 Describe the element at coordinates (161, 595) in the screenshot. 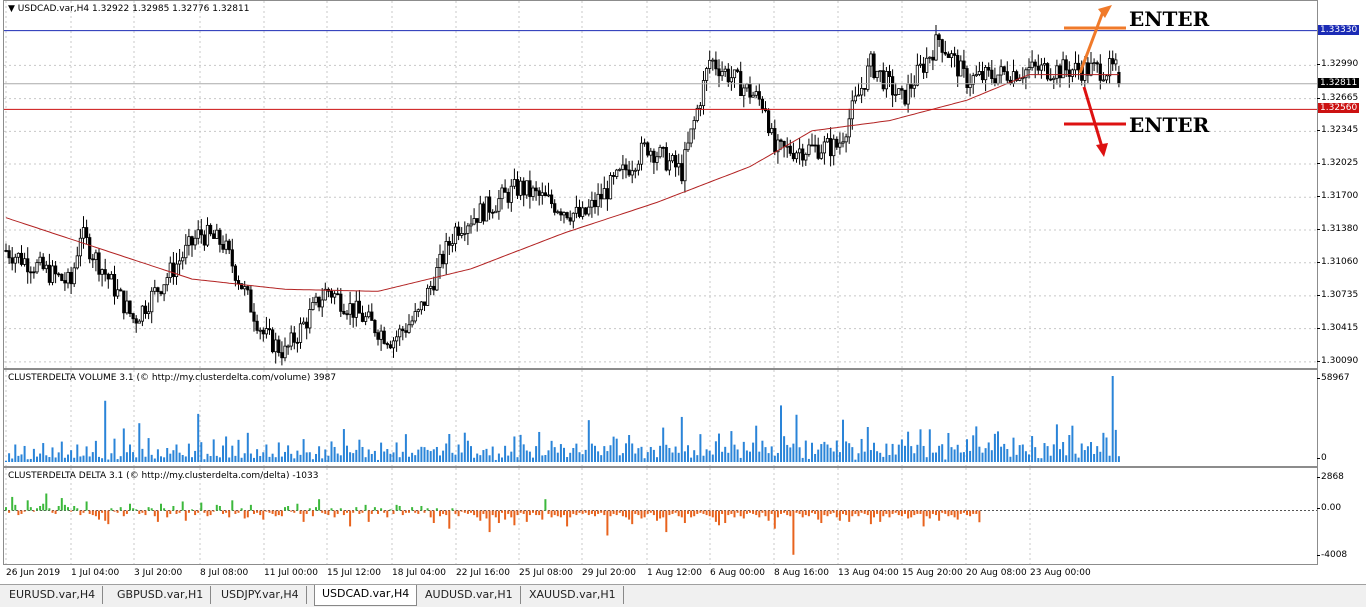

I see `chart-tab-gbpusd: GBPUSD.var,H1` at that location.